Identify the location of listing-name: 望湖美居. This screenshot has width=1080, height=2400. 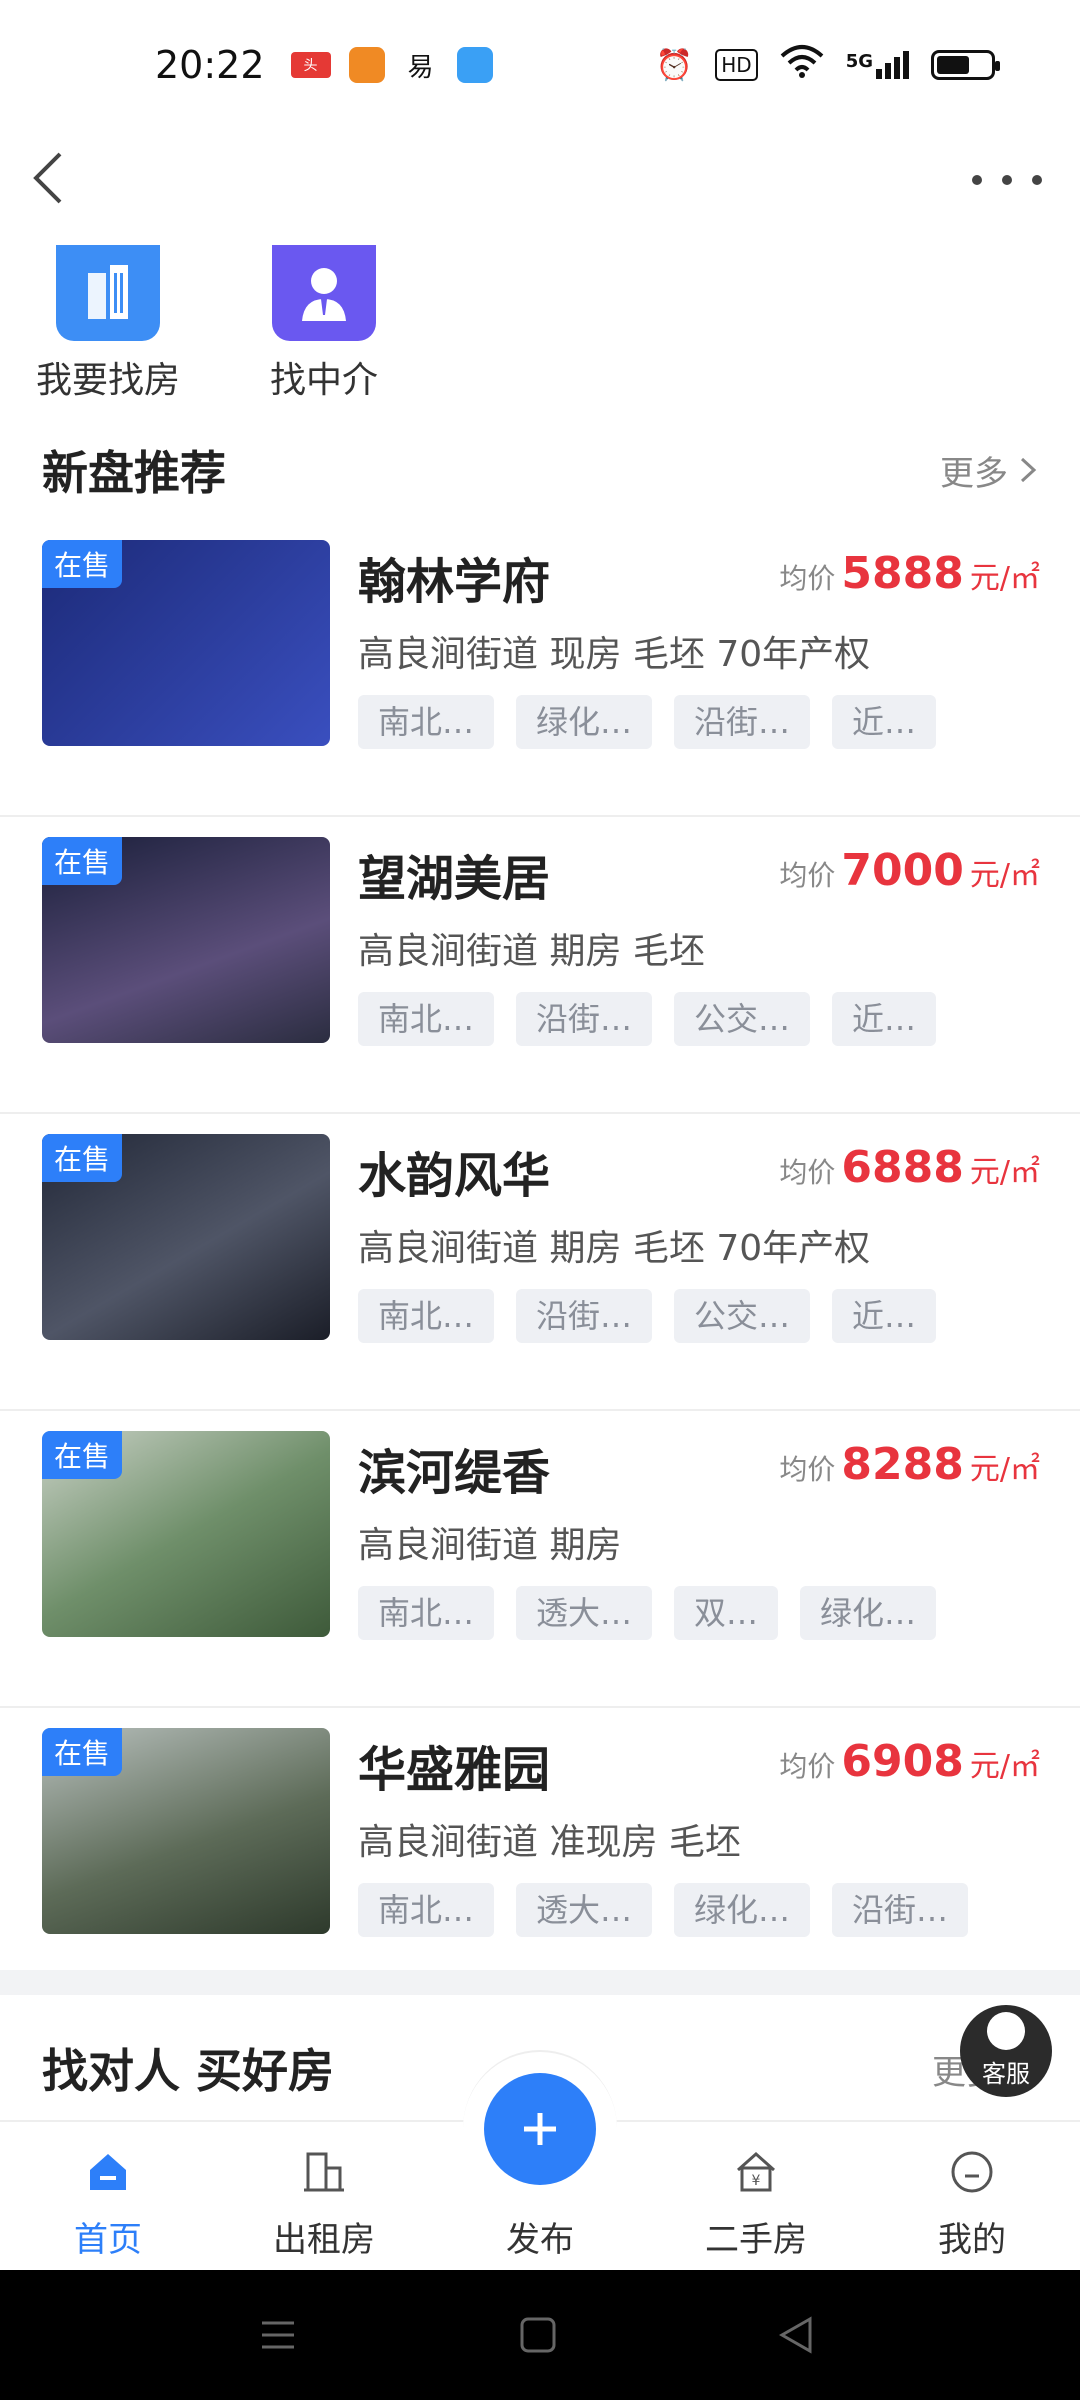
(454, 879).